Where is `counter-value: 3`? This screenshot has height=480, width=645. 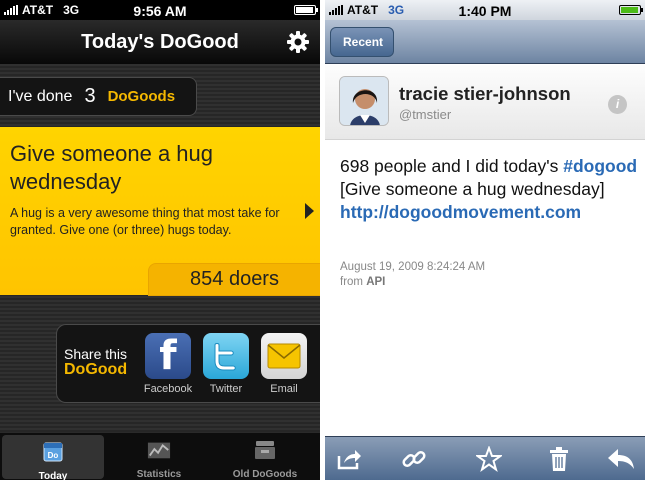
counter-value: 3 is located at coordinates (90, 96).